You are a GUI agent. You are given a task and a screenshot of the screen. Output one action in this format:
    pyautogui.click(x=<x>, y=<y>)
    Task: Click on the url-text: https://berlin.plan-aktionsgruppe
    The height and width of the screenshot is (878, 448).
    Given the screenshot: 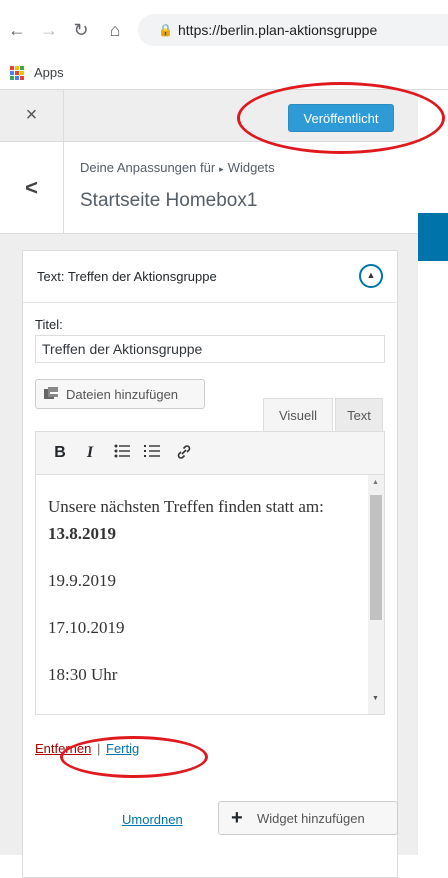 What is the action you would take?
    pyautogui.click(x=278, y=30)
    